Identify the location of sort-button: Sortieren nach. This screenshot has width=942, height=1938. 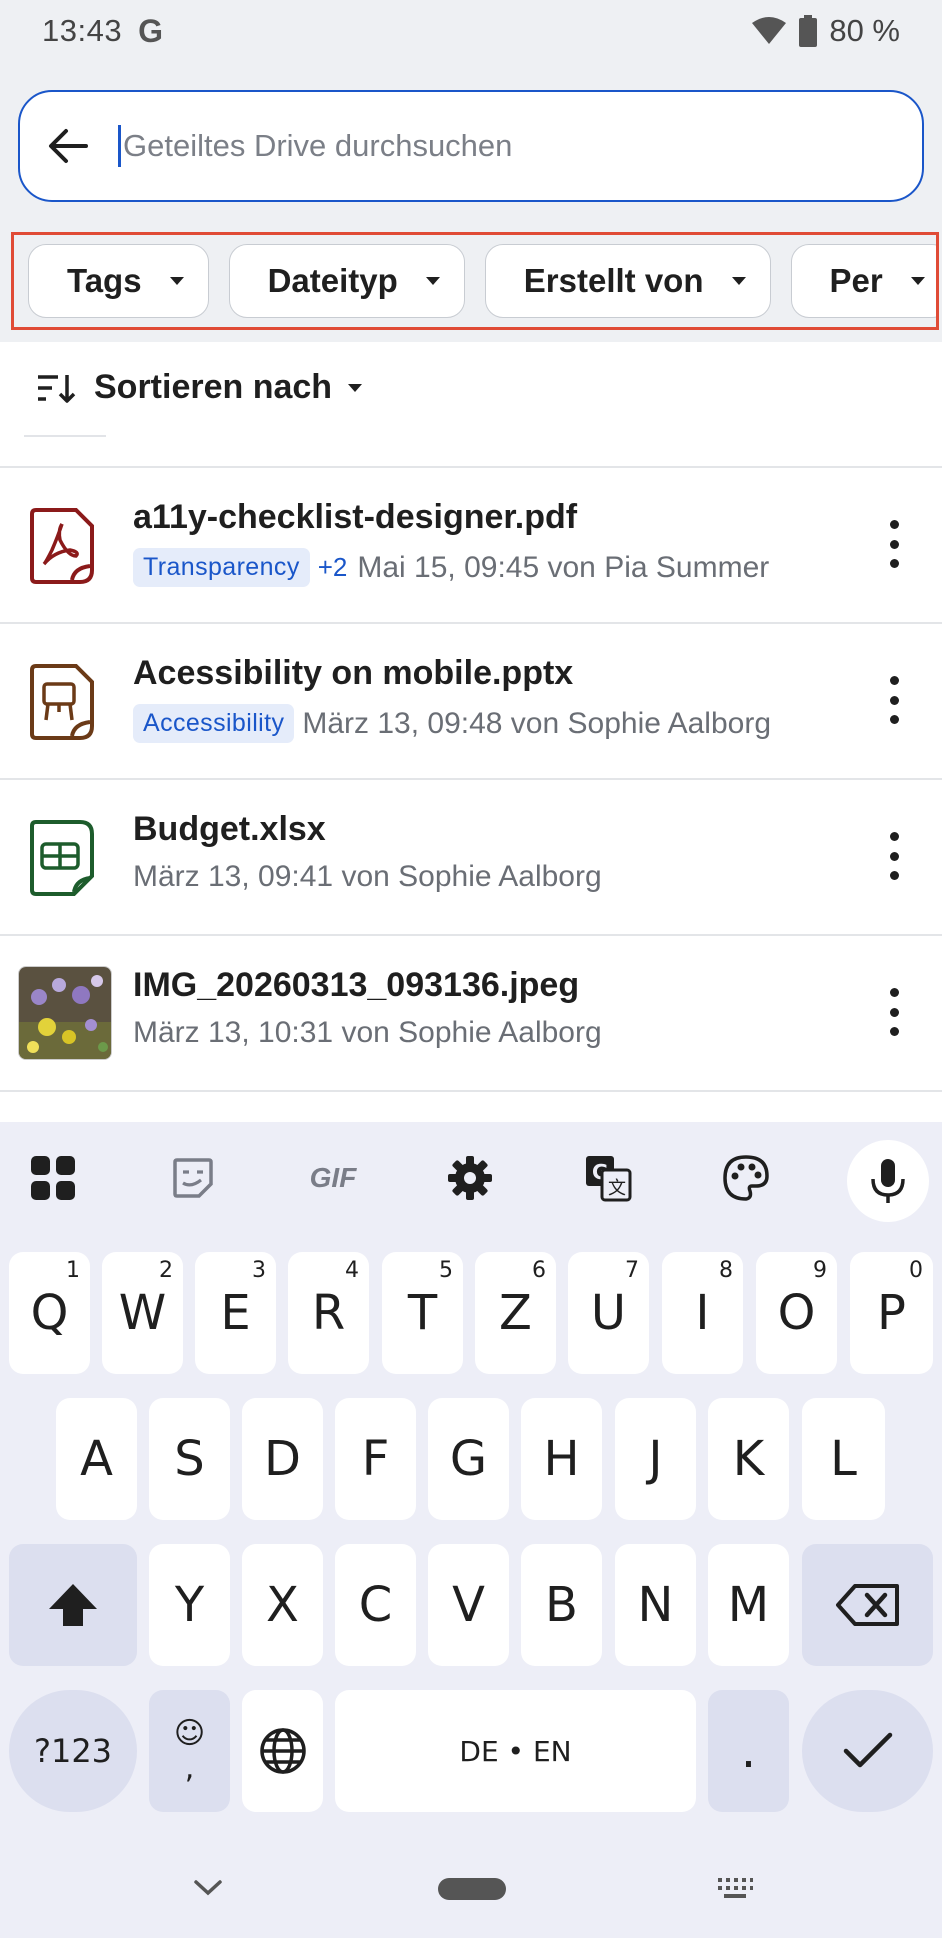
(199, 387).